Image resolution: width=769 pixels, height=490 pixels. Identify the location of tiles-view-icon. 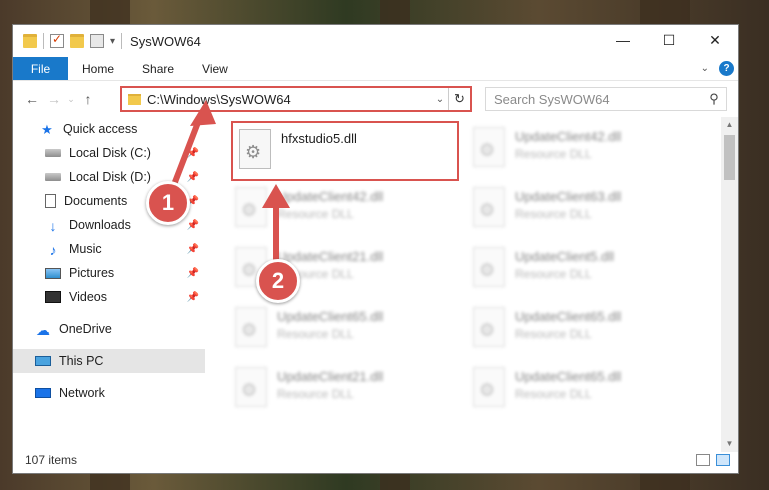
(723, 460).